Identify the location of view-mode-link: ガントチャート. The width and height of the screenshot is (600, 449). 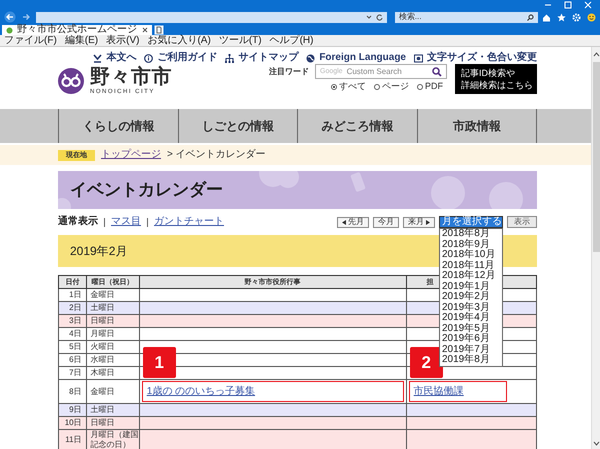
(189, 222).